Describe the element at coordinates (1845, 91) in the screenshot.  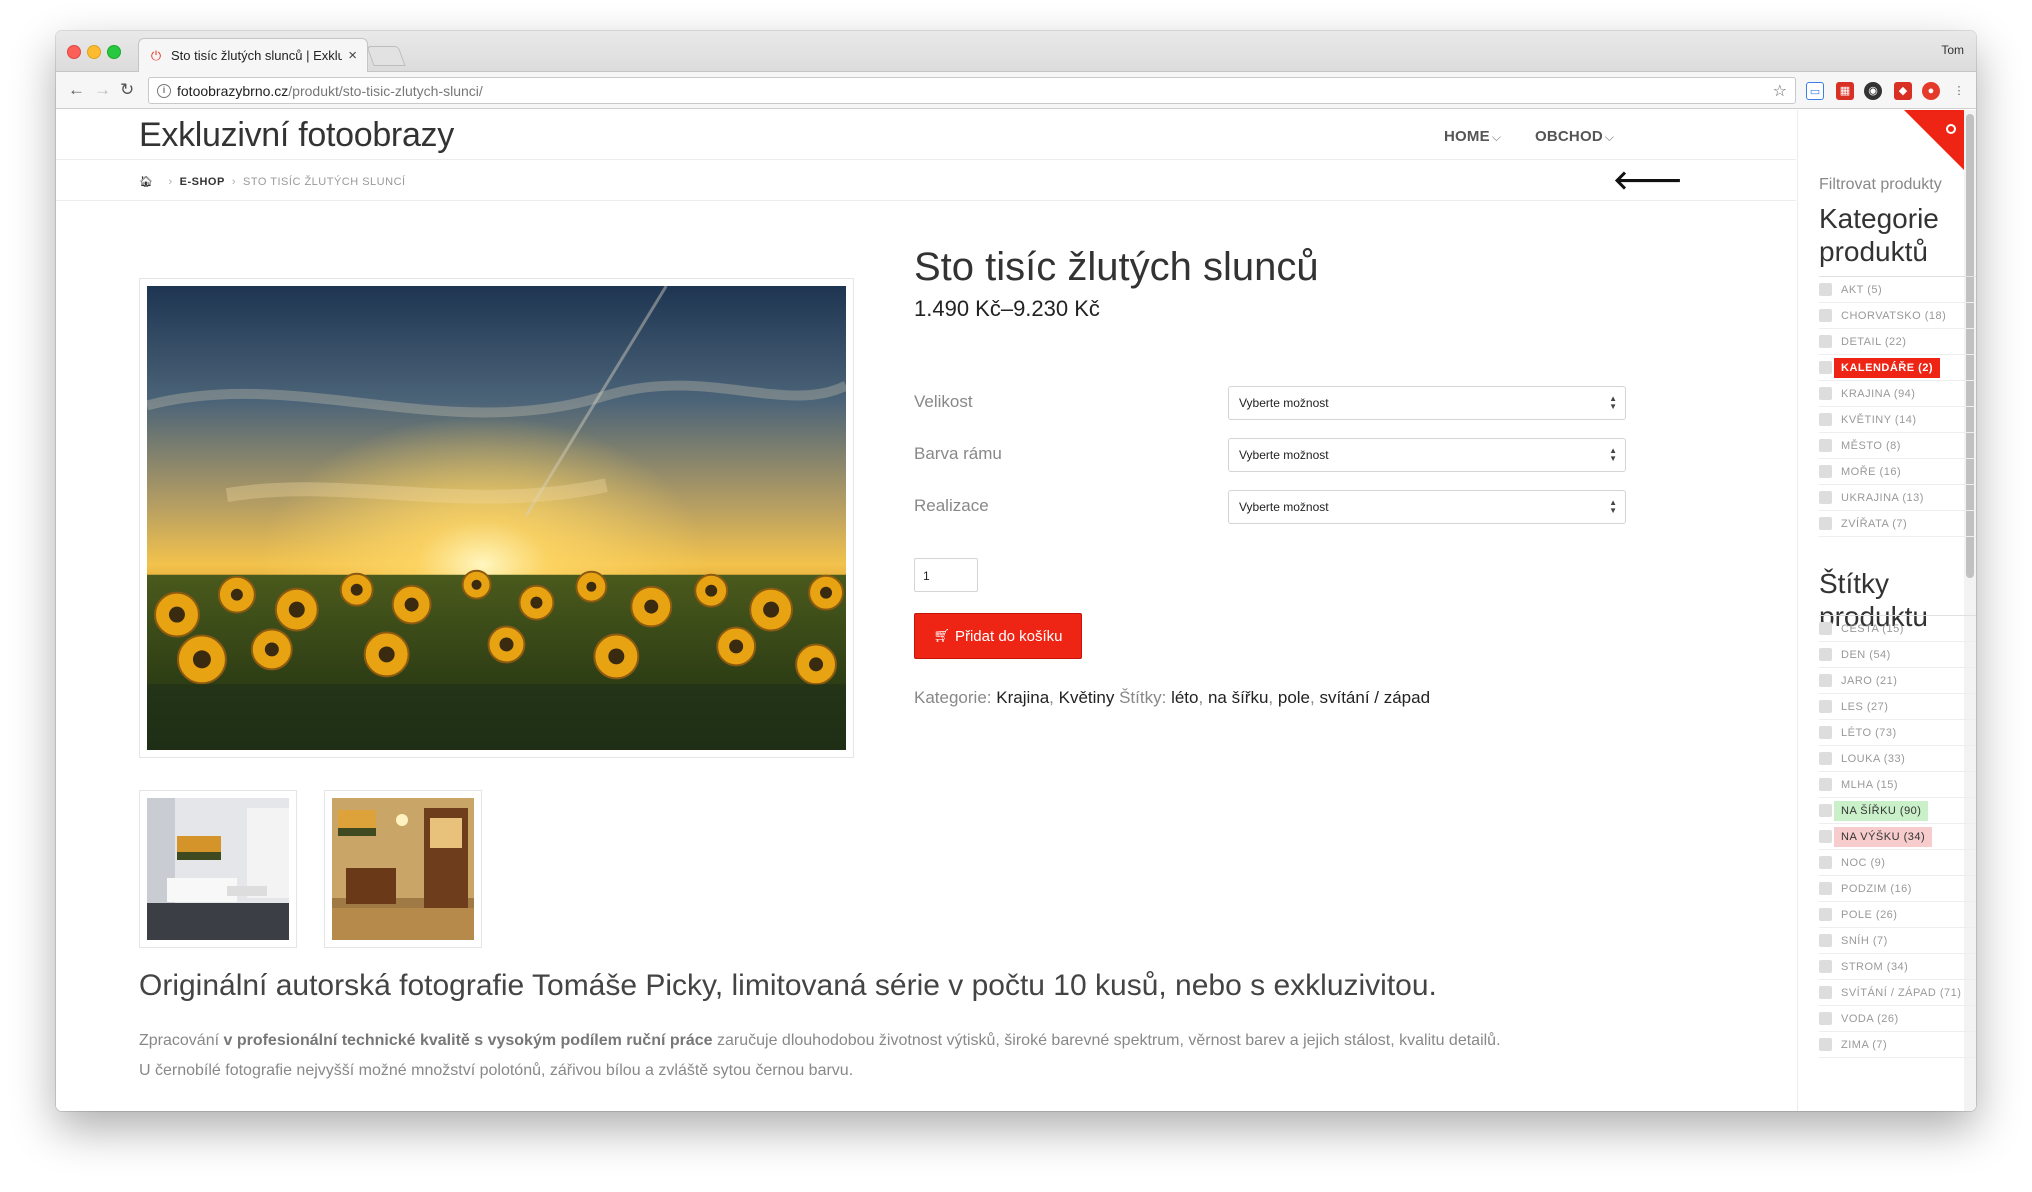
I see `extension-calendar-icon: ▦` at that location.